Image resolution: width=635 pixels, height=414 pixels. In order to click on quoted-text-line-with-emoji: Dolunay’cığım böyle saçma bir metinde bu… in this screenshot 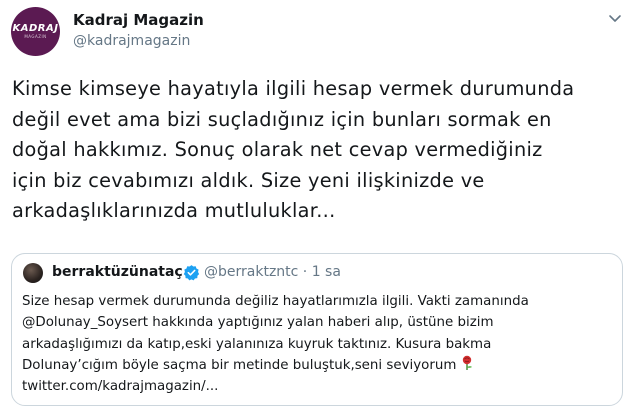, I will do `click(320, 365)`.